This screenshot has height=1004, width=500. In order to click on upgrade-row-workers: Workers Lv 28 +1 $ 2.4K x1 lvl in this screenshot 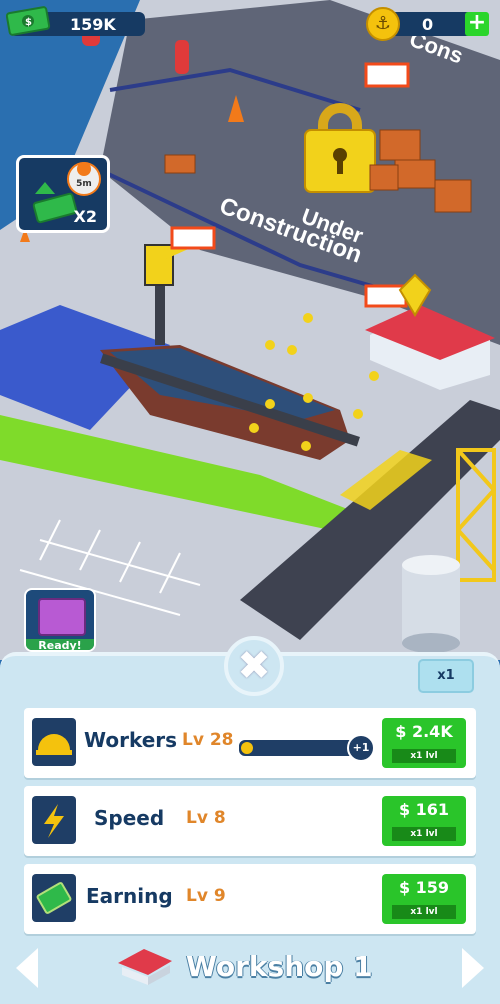, I will do `click(250, 743)`.